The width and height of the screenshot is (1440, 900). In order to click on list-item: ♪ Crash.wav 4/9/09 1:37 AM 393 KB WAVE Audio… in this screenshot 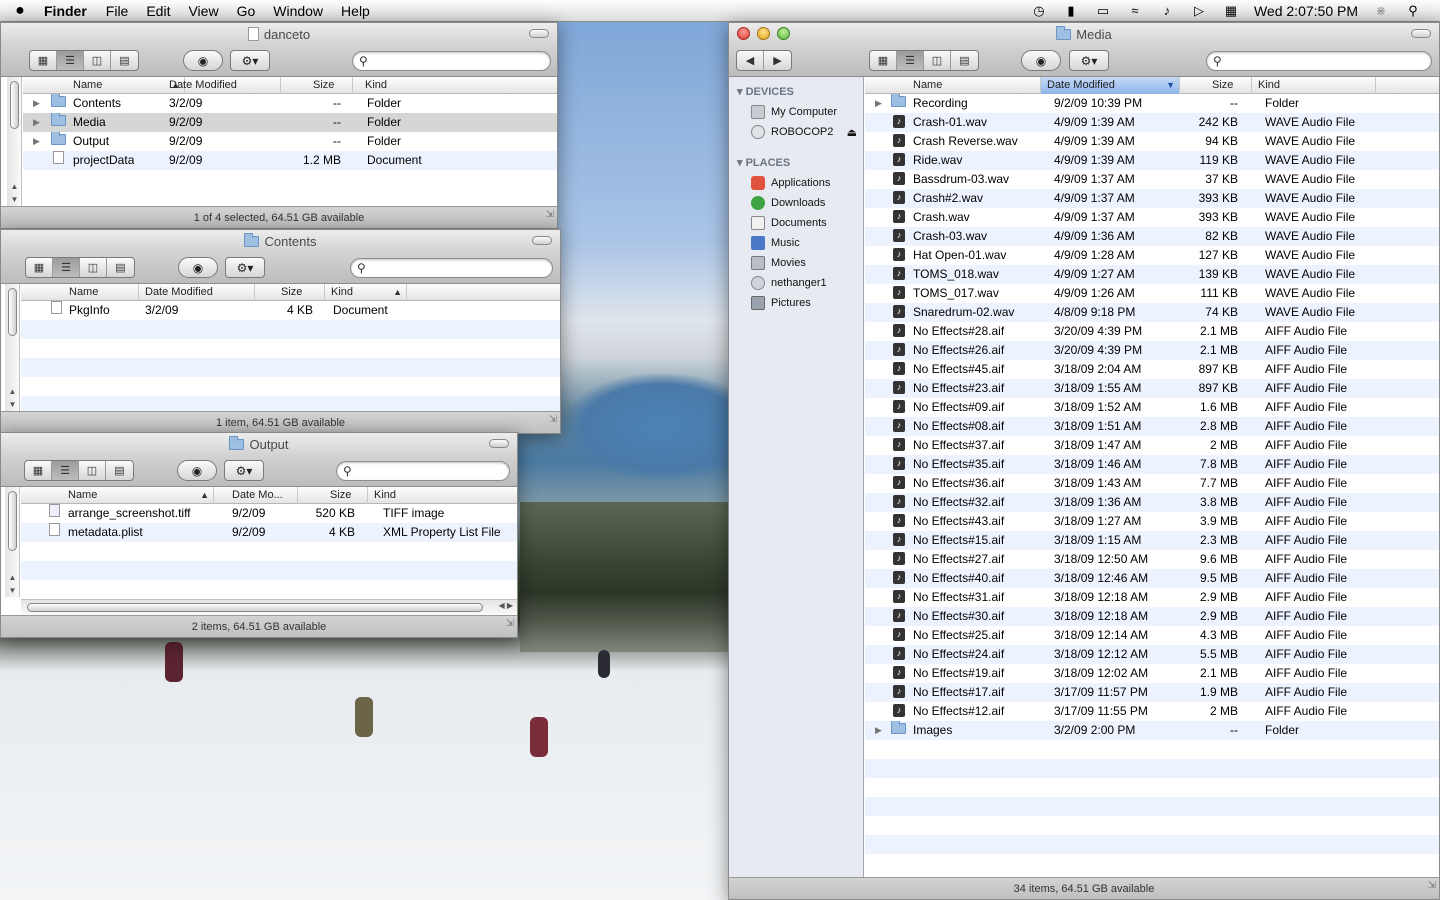, I will do `click(1152, 217)`.